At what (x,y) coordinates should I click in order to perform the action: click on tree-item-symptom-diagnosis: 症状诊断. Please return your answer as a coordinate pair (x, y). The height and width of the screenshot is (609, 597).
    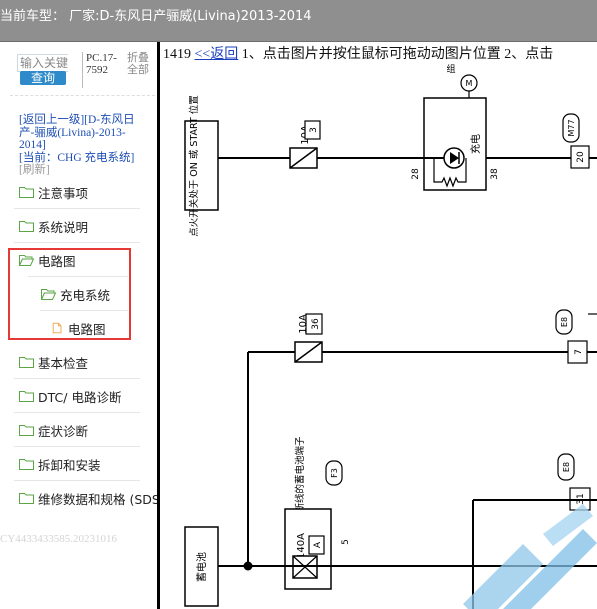
    Looking at the image, I should click on (53, 430).